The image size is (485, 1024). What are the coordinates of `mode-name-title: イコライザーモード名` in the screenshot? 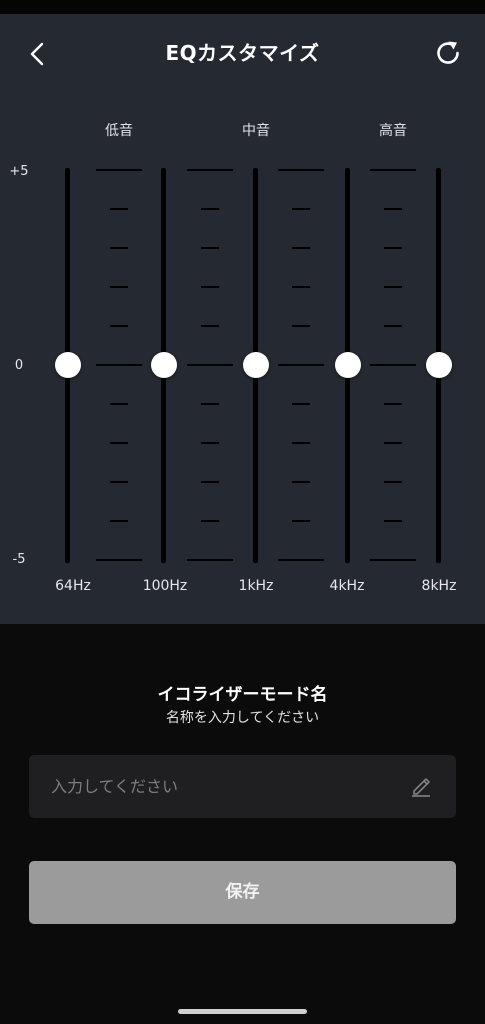 It's located at (242, 695).